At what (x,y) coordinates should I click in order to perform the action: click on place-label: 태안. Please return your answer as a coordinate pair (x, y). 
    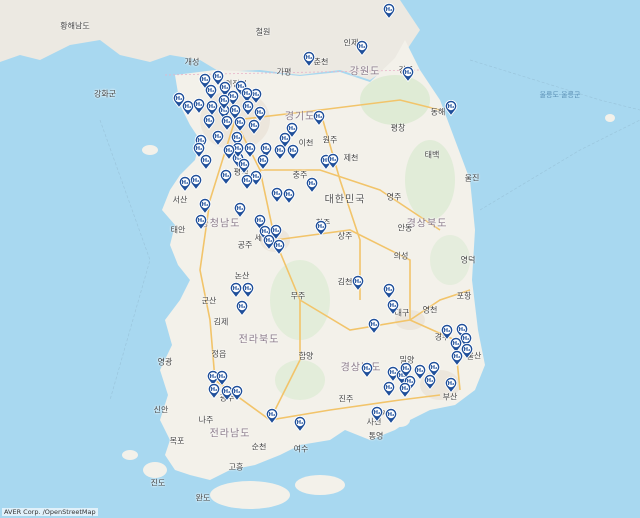
    Looking at the image, I should click on (178, 230).